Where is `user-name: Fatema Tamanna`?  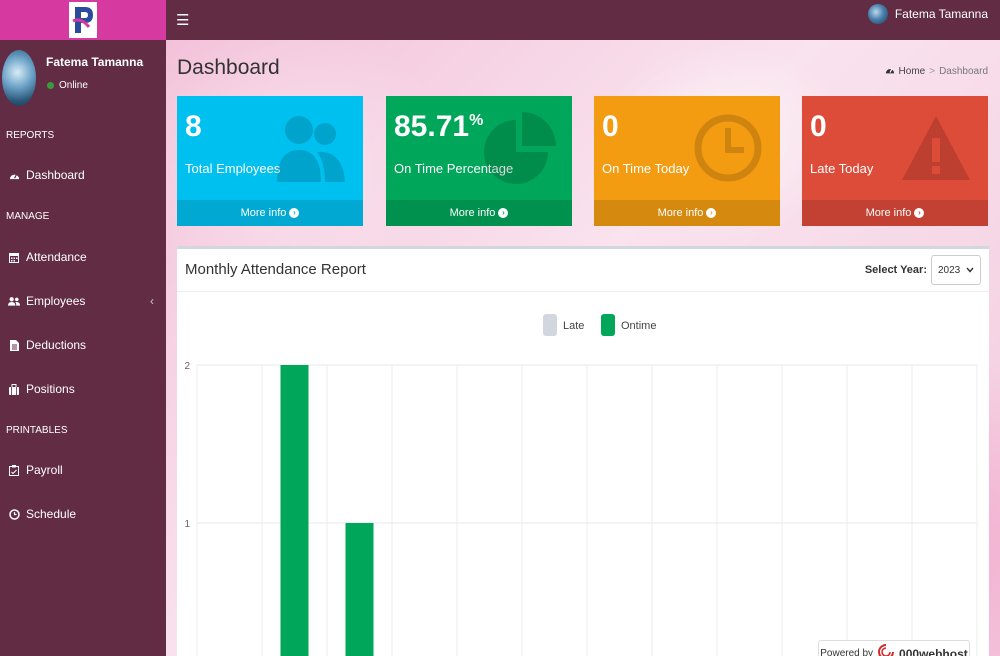
user-name: Fatema Tamanna is located at coordinates (941, 14).